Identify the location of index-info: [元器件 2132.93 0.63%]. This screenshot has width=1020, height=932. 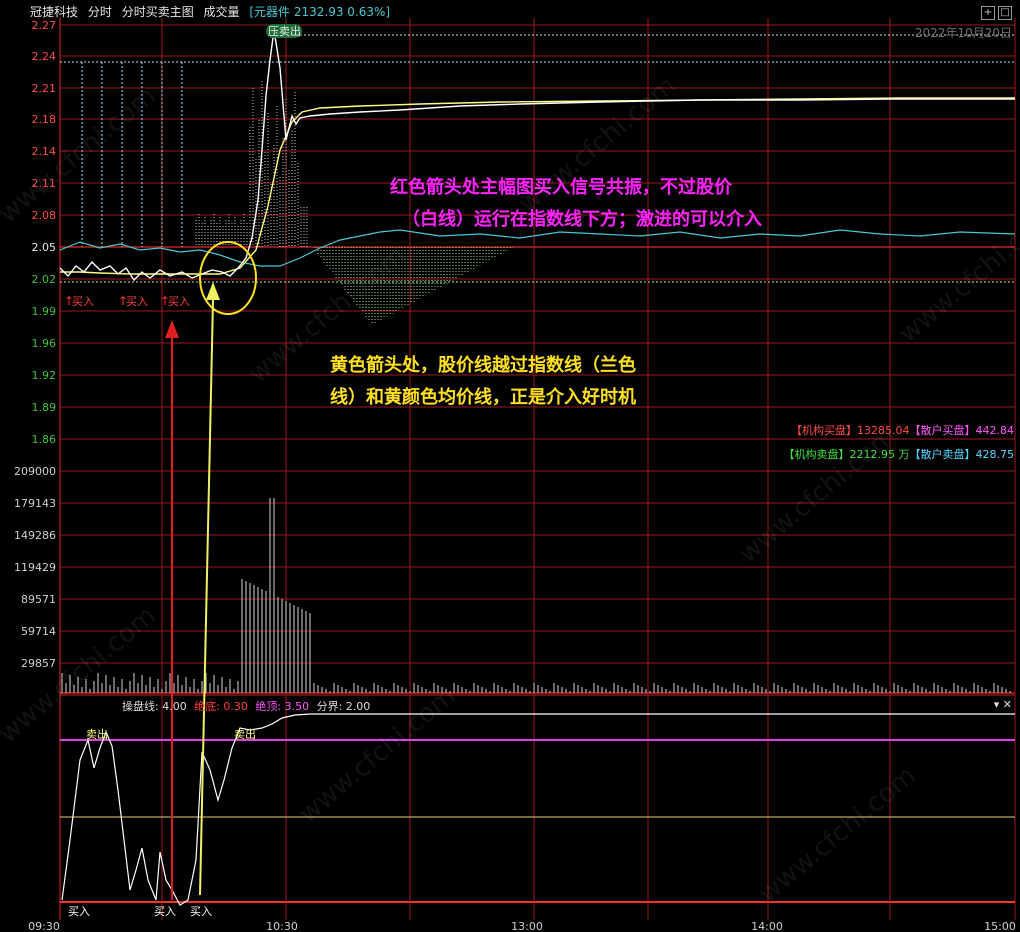
(320, 12).